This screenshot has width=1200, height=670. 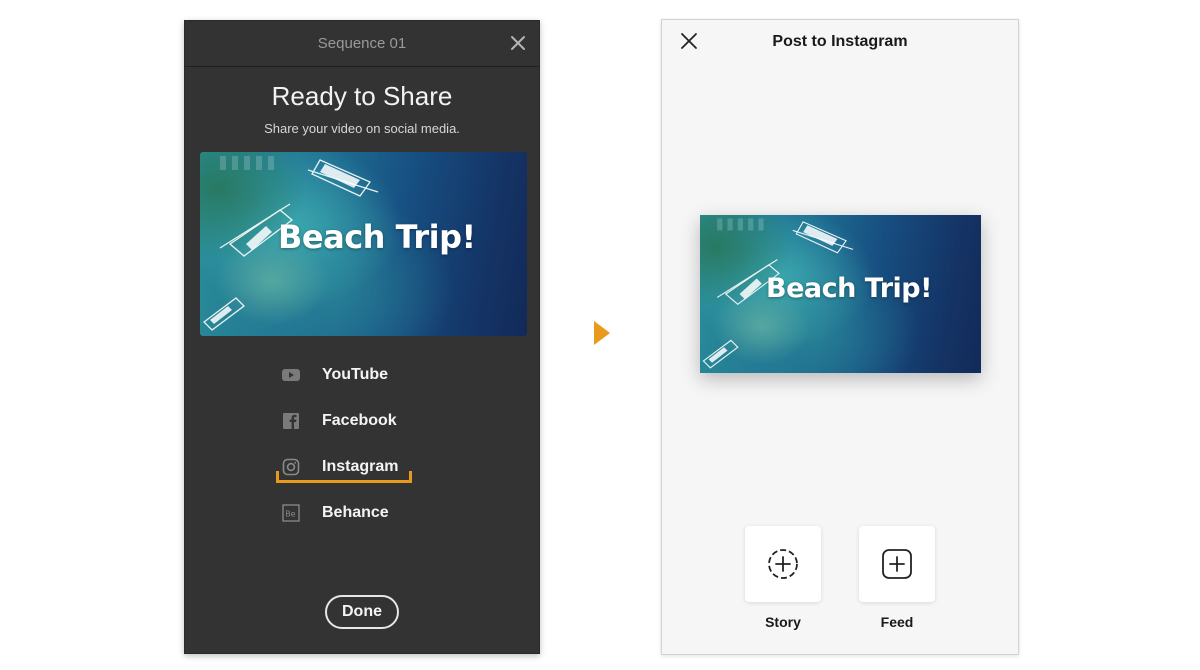 I want to click on share-item-facebook: Facebook, so click(x=362, y=422).